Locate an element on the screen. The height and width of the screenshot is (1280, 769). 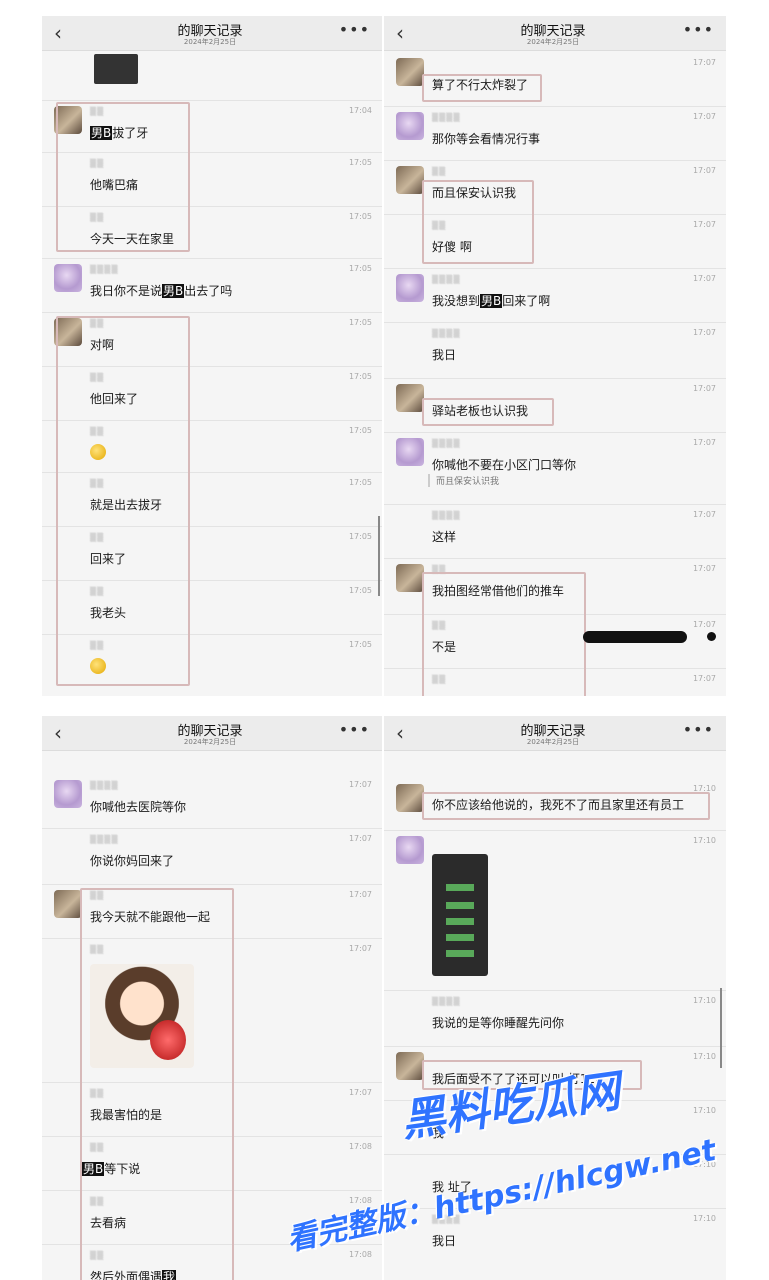
list-item: ▒▒▒▒ 17:07 我日 is located at coordinates (555, 350).